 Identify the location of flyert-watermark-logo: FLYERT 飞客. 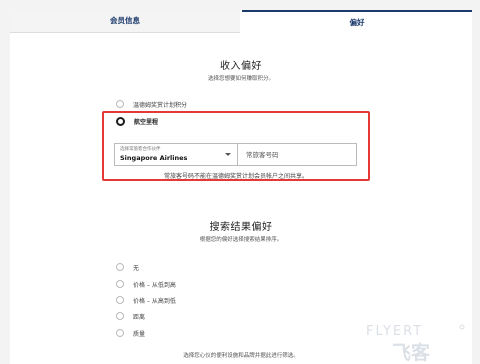
(415, 343).